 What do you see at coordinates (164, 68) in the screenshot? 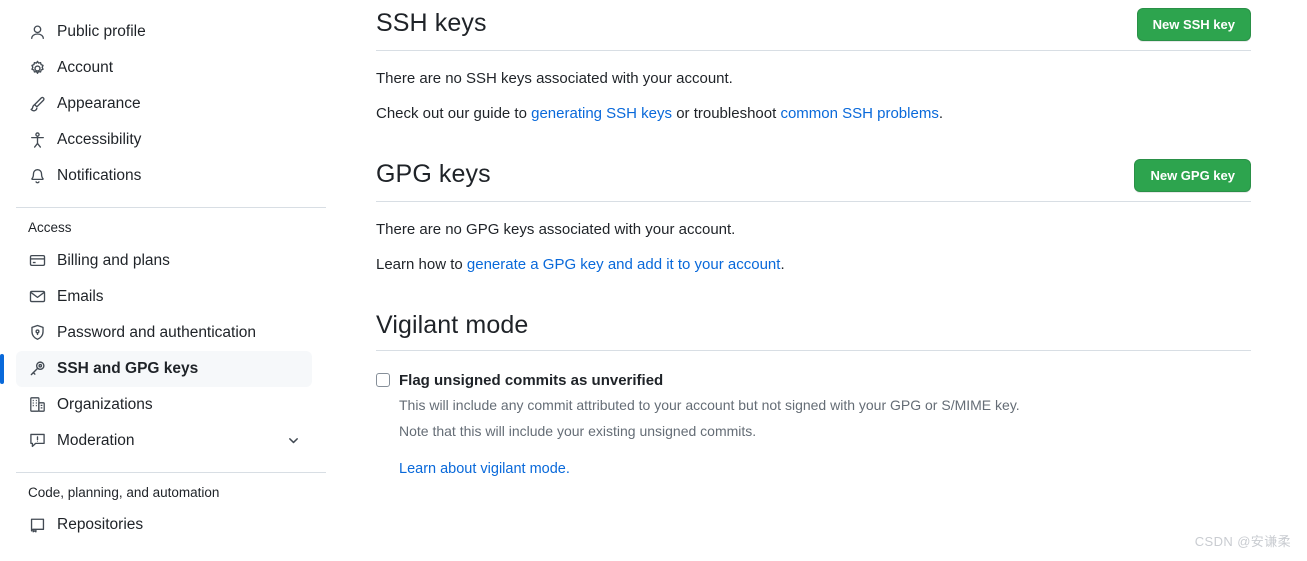
I see `sidebar-item-account: Account` at bounding box center [164, 68].